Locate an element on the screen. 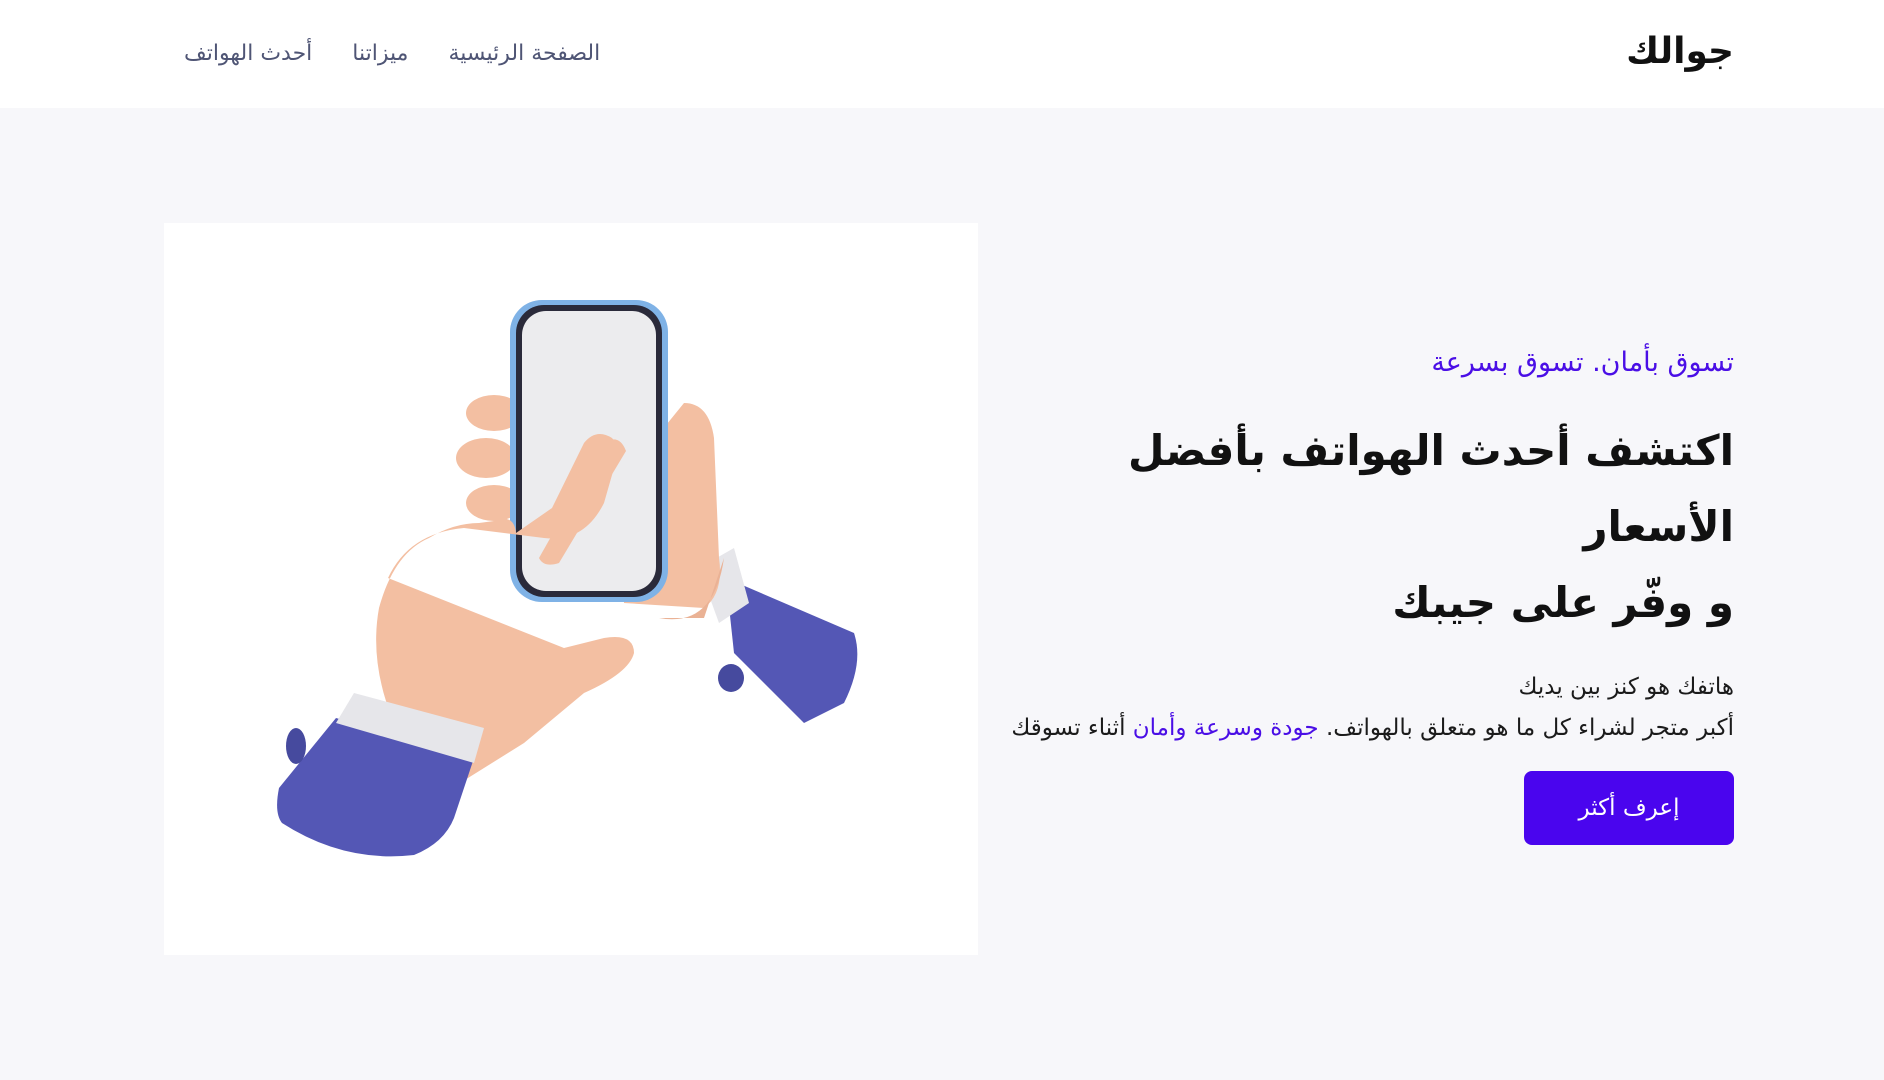 The width and height of the screenshot is (1884, 1080). hero-description-line1: هاتفك هو كنز بين يديك is located at coordinates (1626, 687).